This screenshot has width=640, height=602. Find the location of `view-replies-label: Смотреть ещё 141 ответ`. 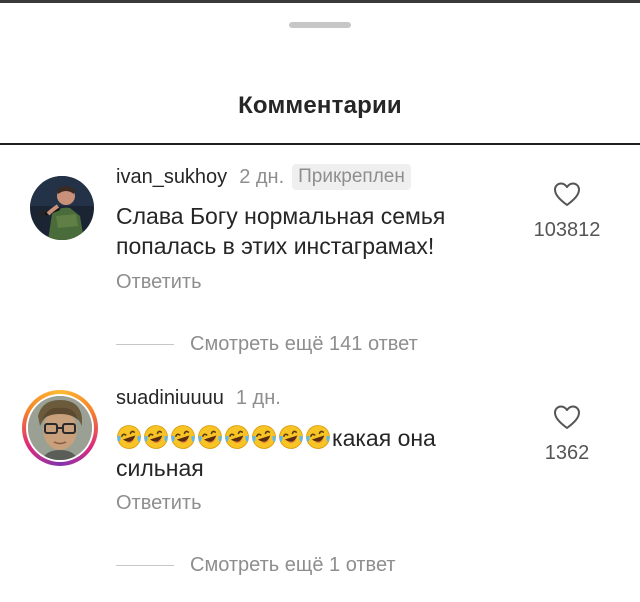

view-replies-label: Смотреть ещё 141 ответ is located at coordinates (304, 344).